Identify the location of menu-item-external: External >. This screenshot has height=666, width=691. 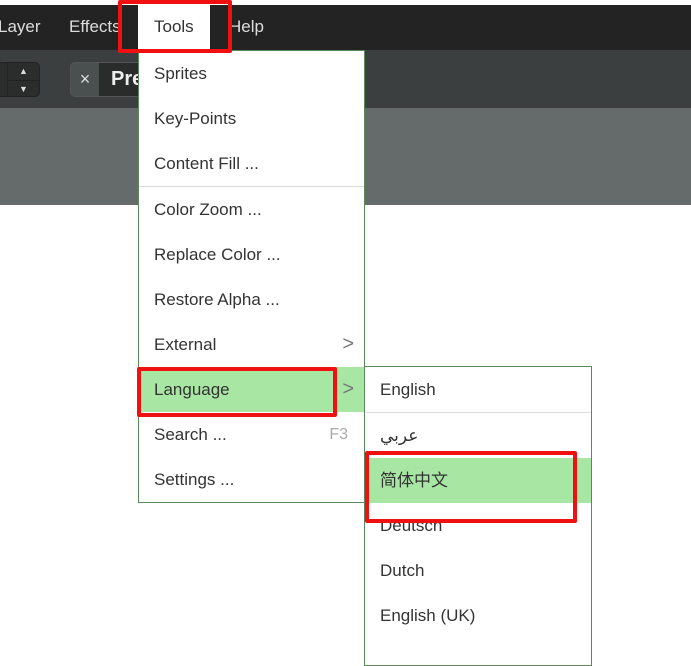
(251, 344).